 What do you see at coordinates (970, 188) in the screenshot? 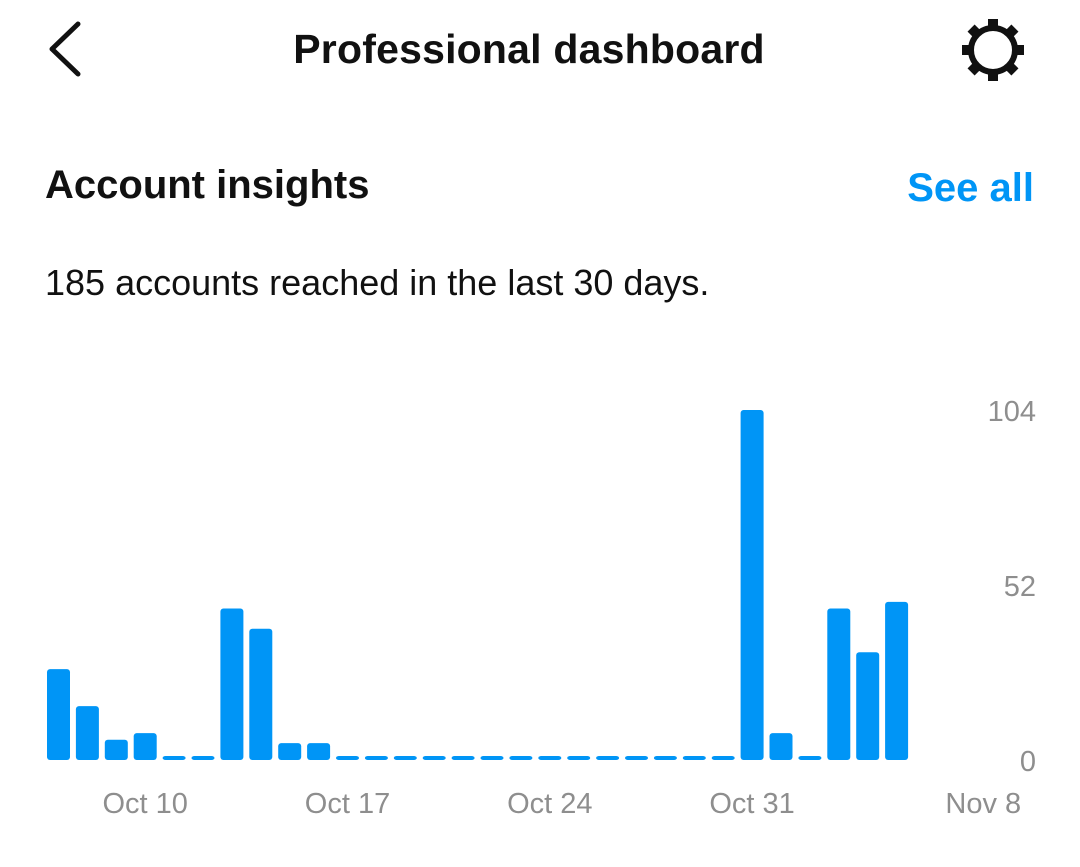
I see `see-all-link: See all` at bounding box center [970, 188].